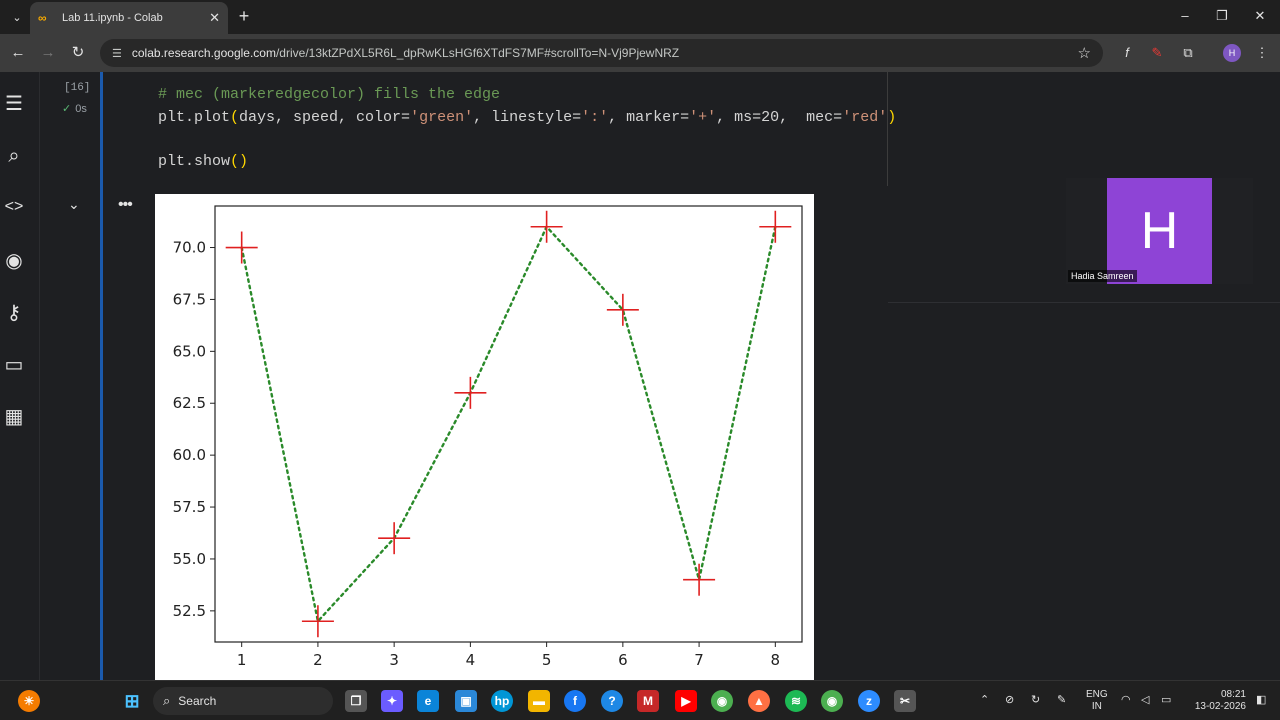 The height and width of the screenshot is (720, 1280). Describe the element at coordinates (78, 53) in the screenshot. I see `reload-icon: ↻` at that location.